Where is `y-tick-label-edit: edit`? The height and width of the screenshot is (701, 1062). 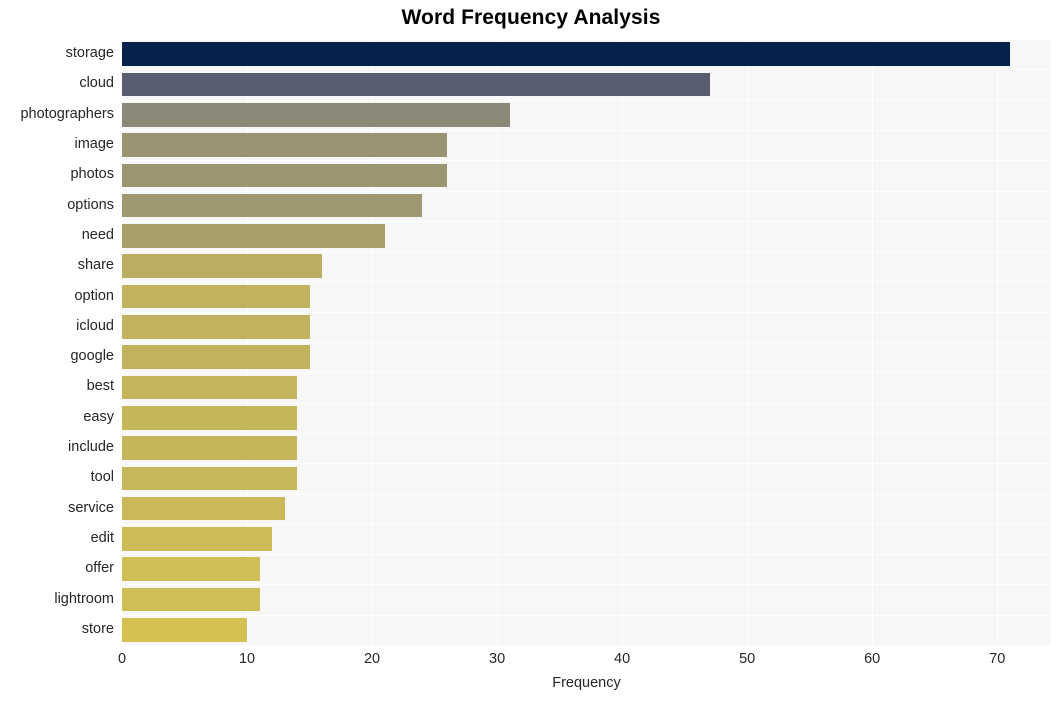
y-tick-label-edit: edit is located at coordinates (102, 537).